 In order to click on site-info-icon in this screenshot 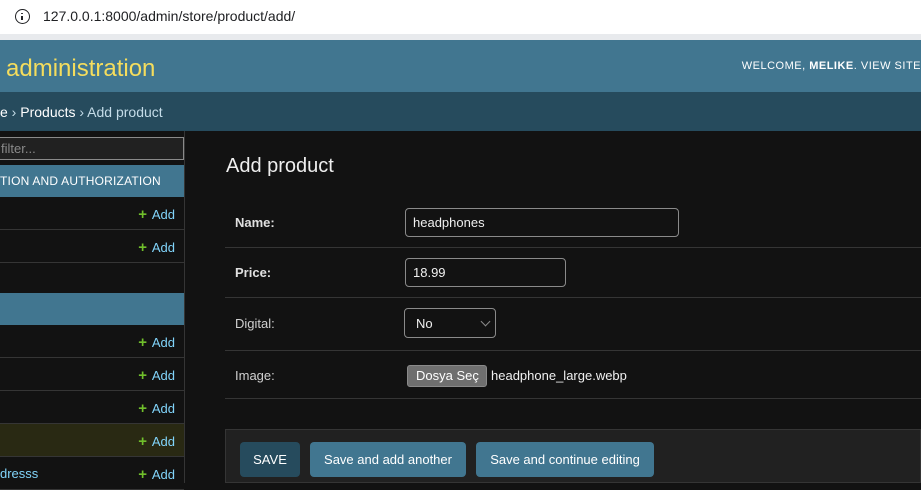, I will do `click(22, 16)`.